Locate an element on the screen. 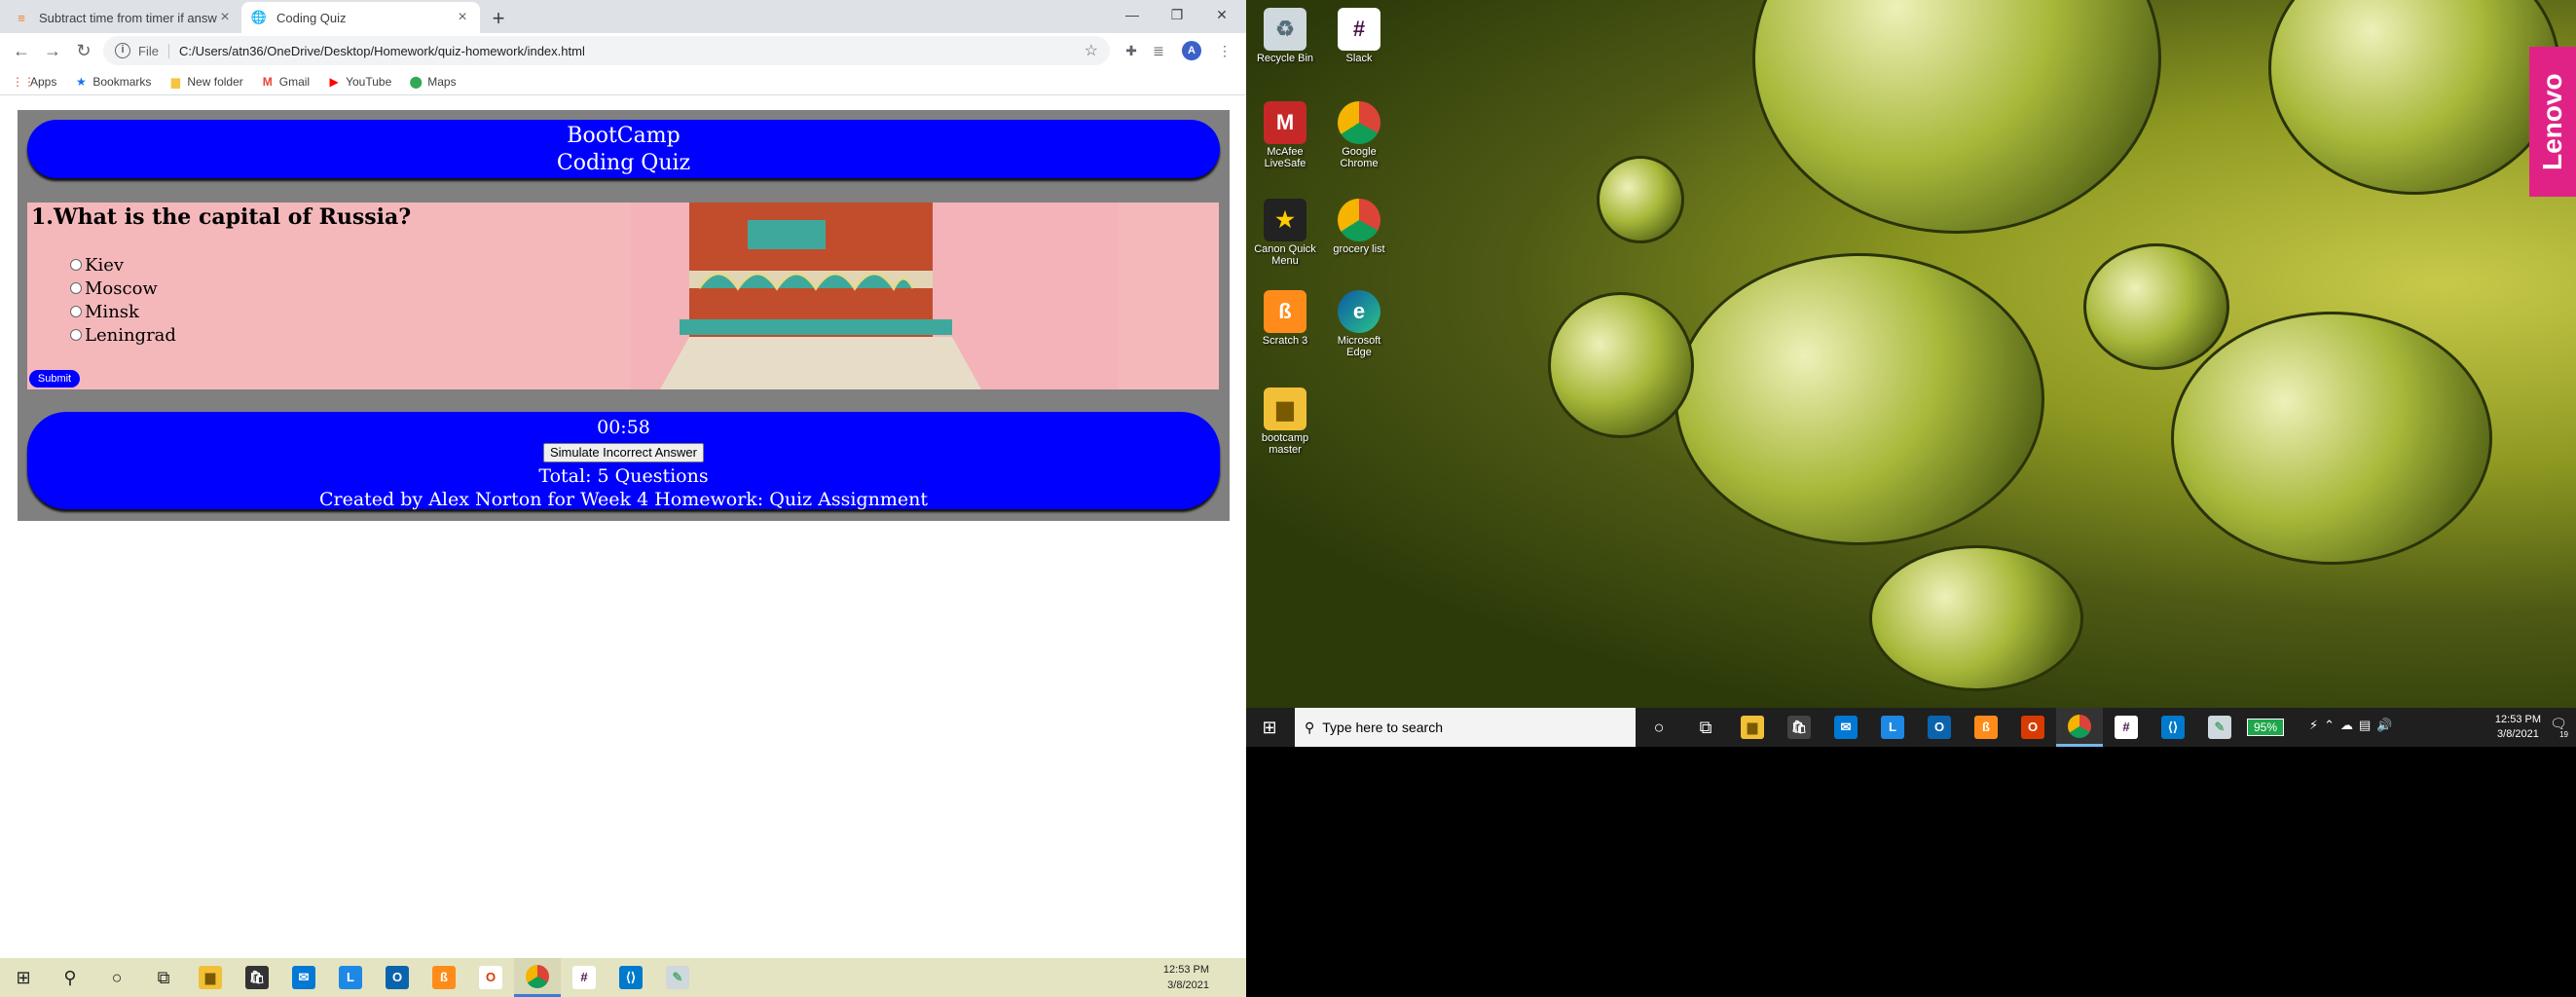 This screenshot has height=997, width=2576. new-tab-button: + is located at coordinates (498, 18).